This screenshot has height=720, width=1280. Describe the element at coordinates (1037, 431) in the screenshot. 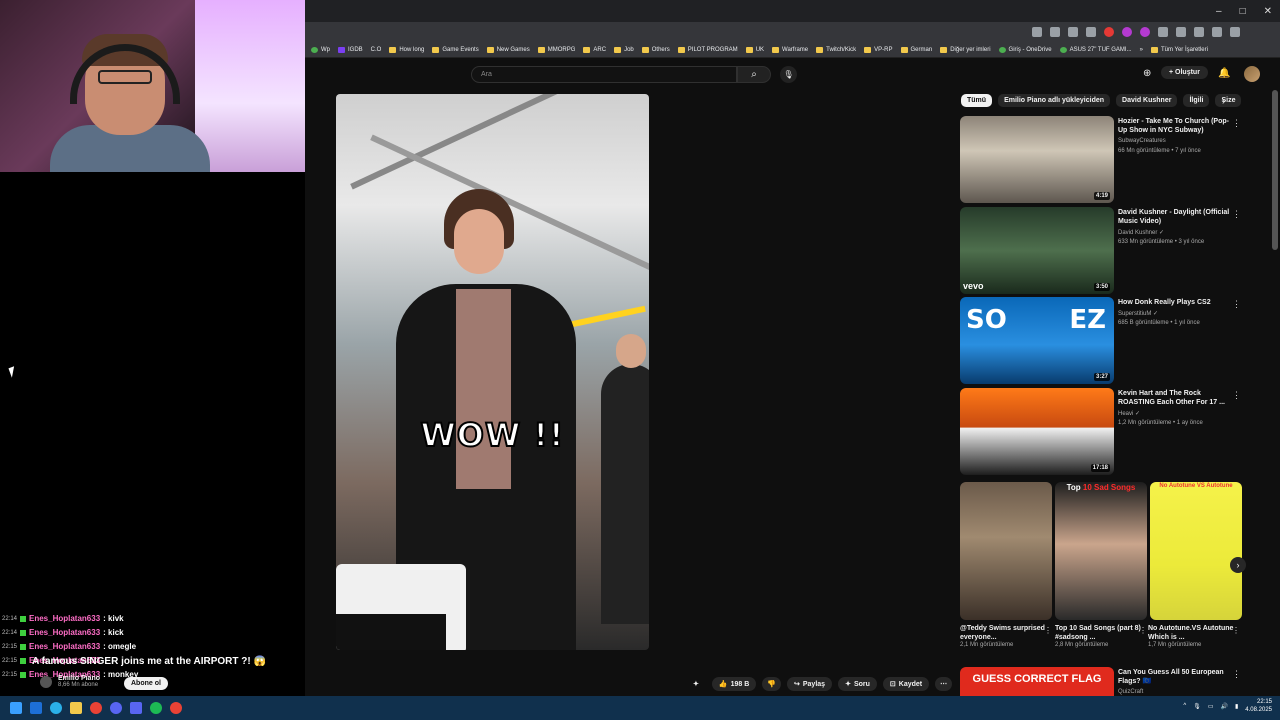

I see `video-thumbnail: 17:18` at that location.